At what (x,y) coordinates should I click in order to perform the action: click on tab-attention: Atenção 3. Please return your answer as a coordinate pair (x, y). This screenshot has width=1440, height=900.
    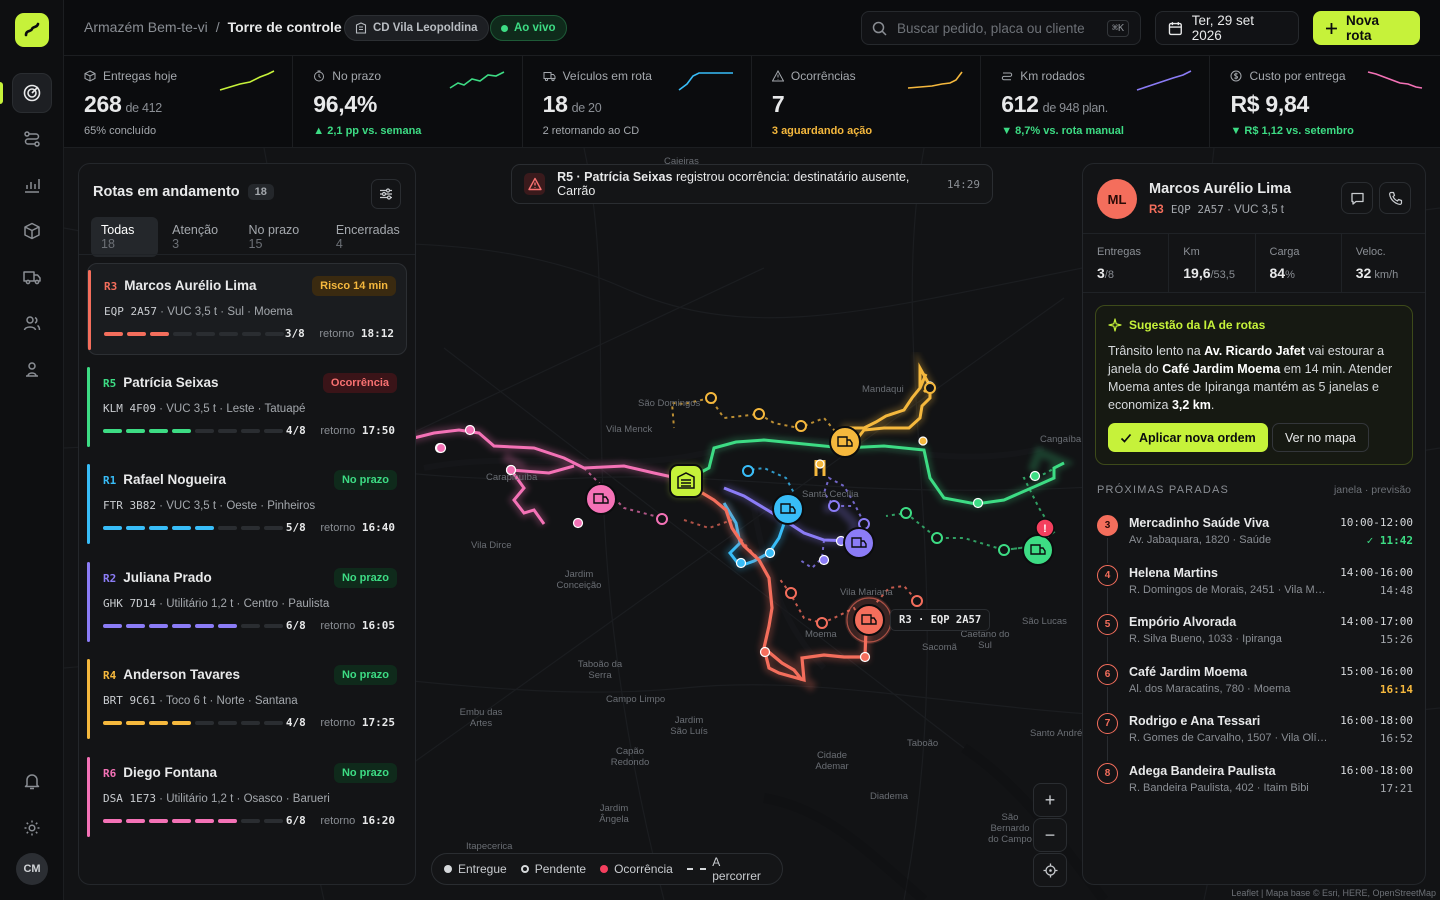
    Looking at the image, I should click on (198, 237).